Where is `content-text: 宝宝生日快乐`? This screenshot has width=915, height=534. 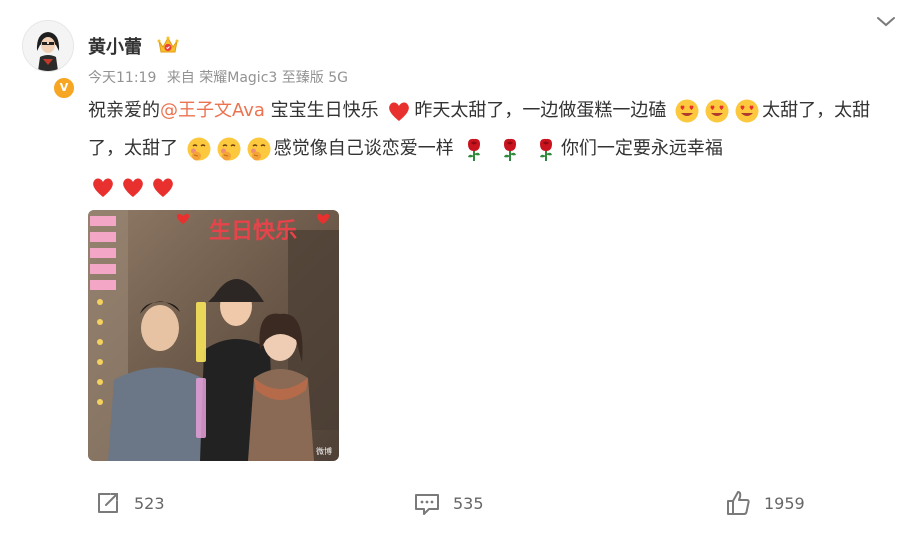 content-text: 宝宝生日快乐 is located at coordinates (321, 110).